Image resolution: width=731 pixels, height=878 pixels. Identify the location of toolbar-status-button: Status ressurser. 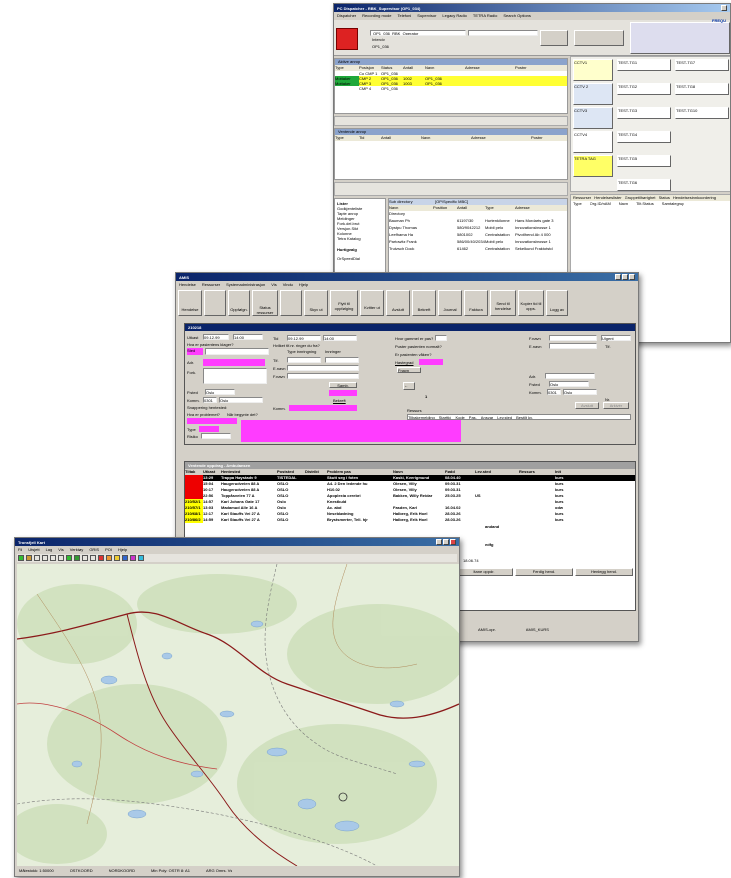
(265, 303).